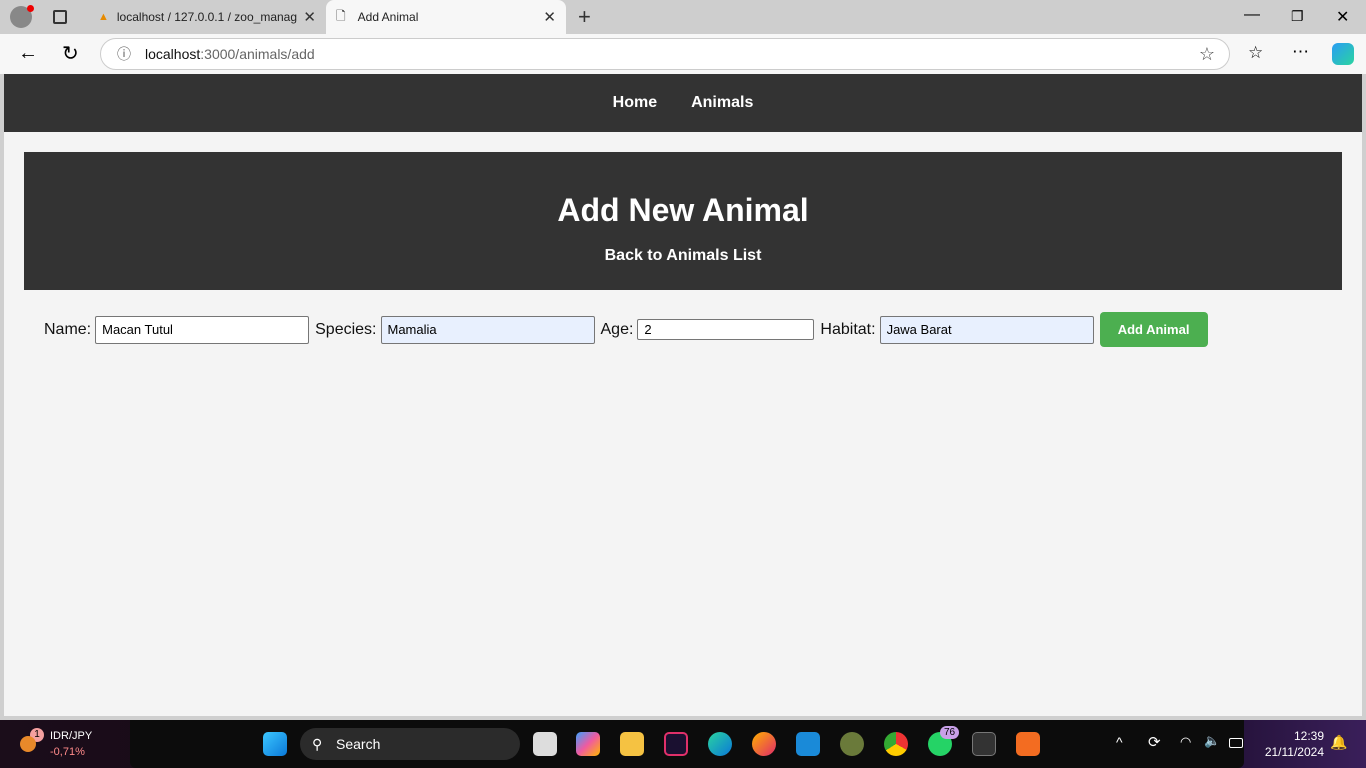  What do you see at coordinates (202, 329) in the screenshot?
I see `name-input` at bounding box center [202, 329].